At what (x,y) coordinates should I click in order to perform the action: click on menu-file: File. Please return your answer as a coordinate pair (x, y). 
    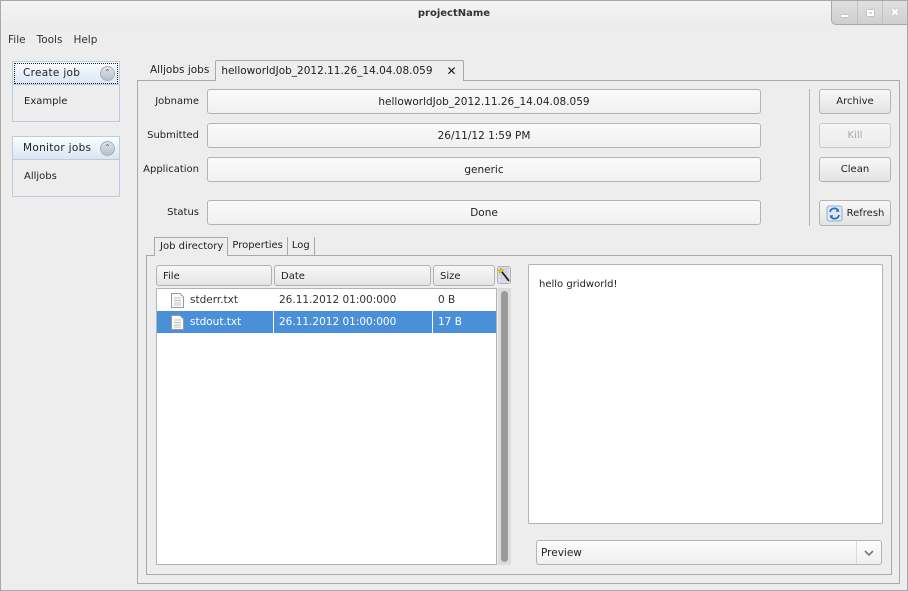
    Looking at the image, I should click on (18, 40).